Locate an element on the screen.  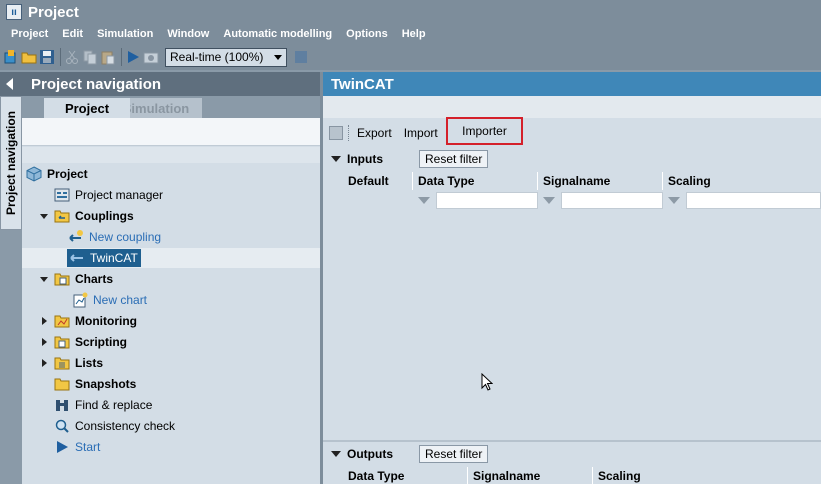
new-coupling-icon is located at coordinates (76, 236).